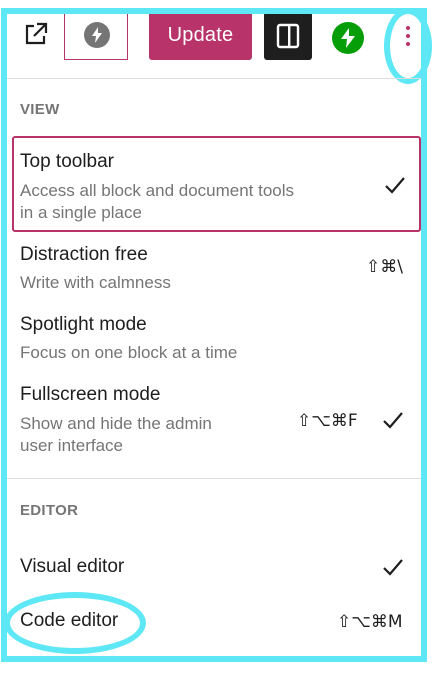 The image size is (438, 674). Describe the element at coordinates (216, 568) in the screenshot. I see `menu-item-visual-editor: Visual editor` at that location.